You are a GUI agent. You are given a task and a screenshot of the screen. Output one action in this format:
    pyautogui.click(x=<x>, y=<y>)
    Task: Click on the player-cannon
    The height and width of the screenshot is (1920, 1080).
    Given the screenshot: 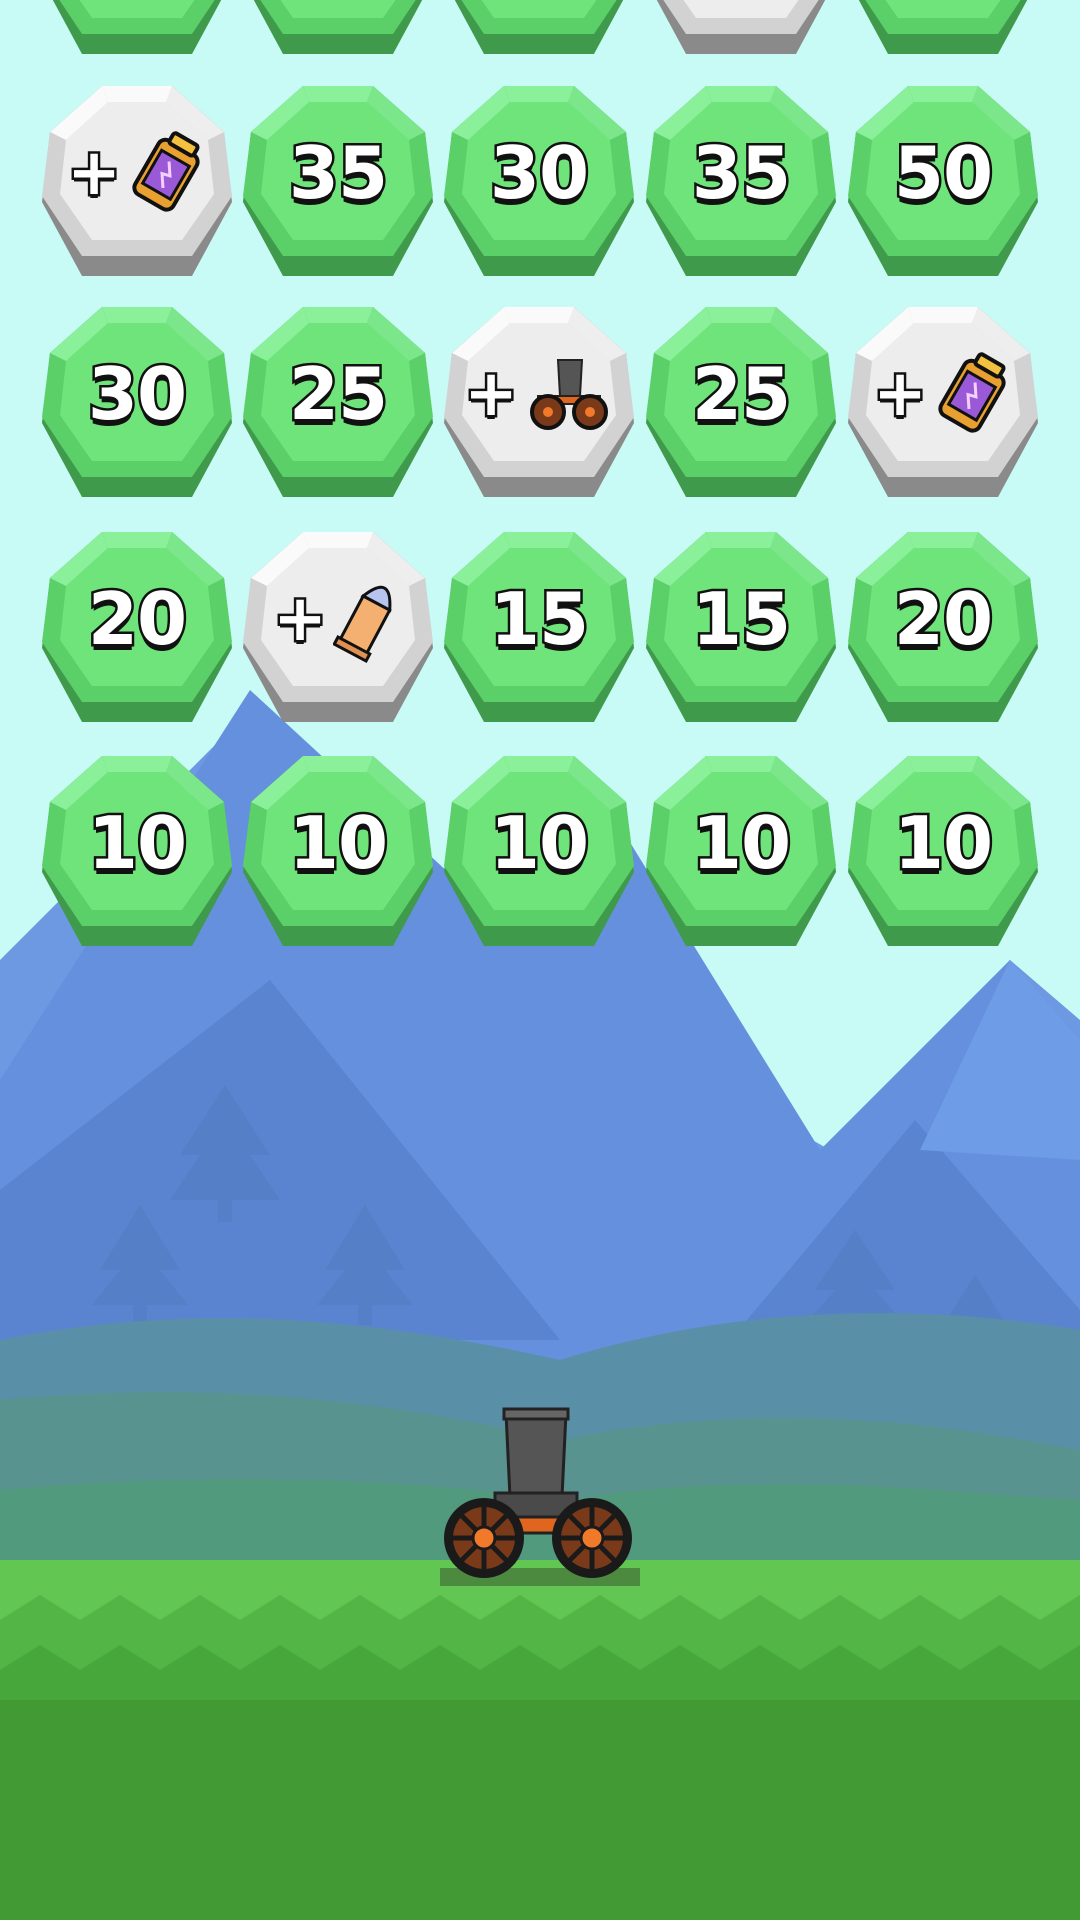 What is the action you would take?
    pyautogui.click(x=540, y=1497)
    